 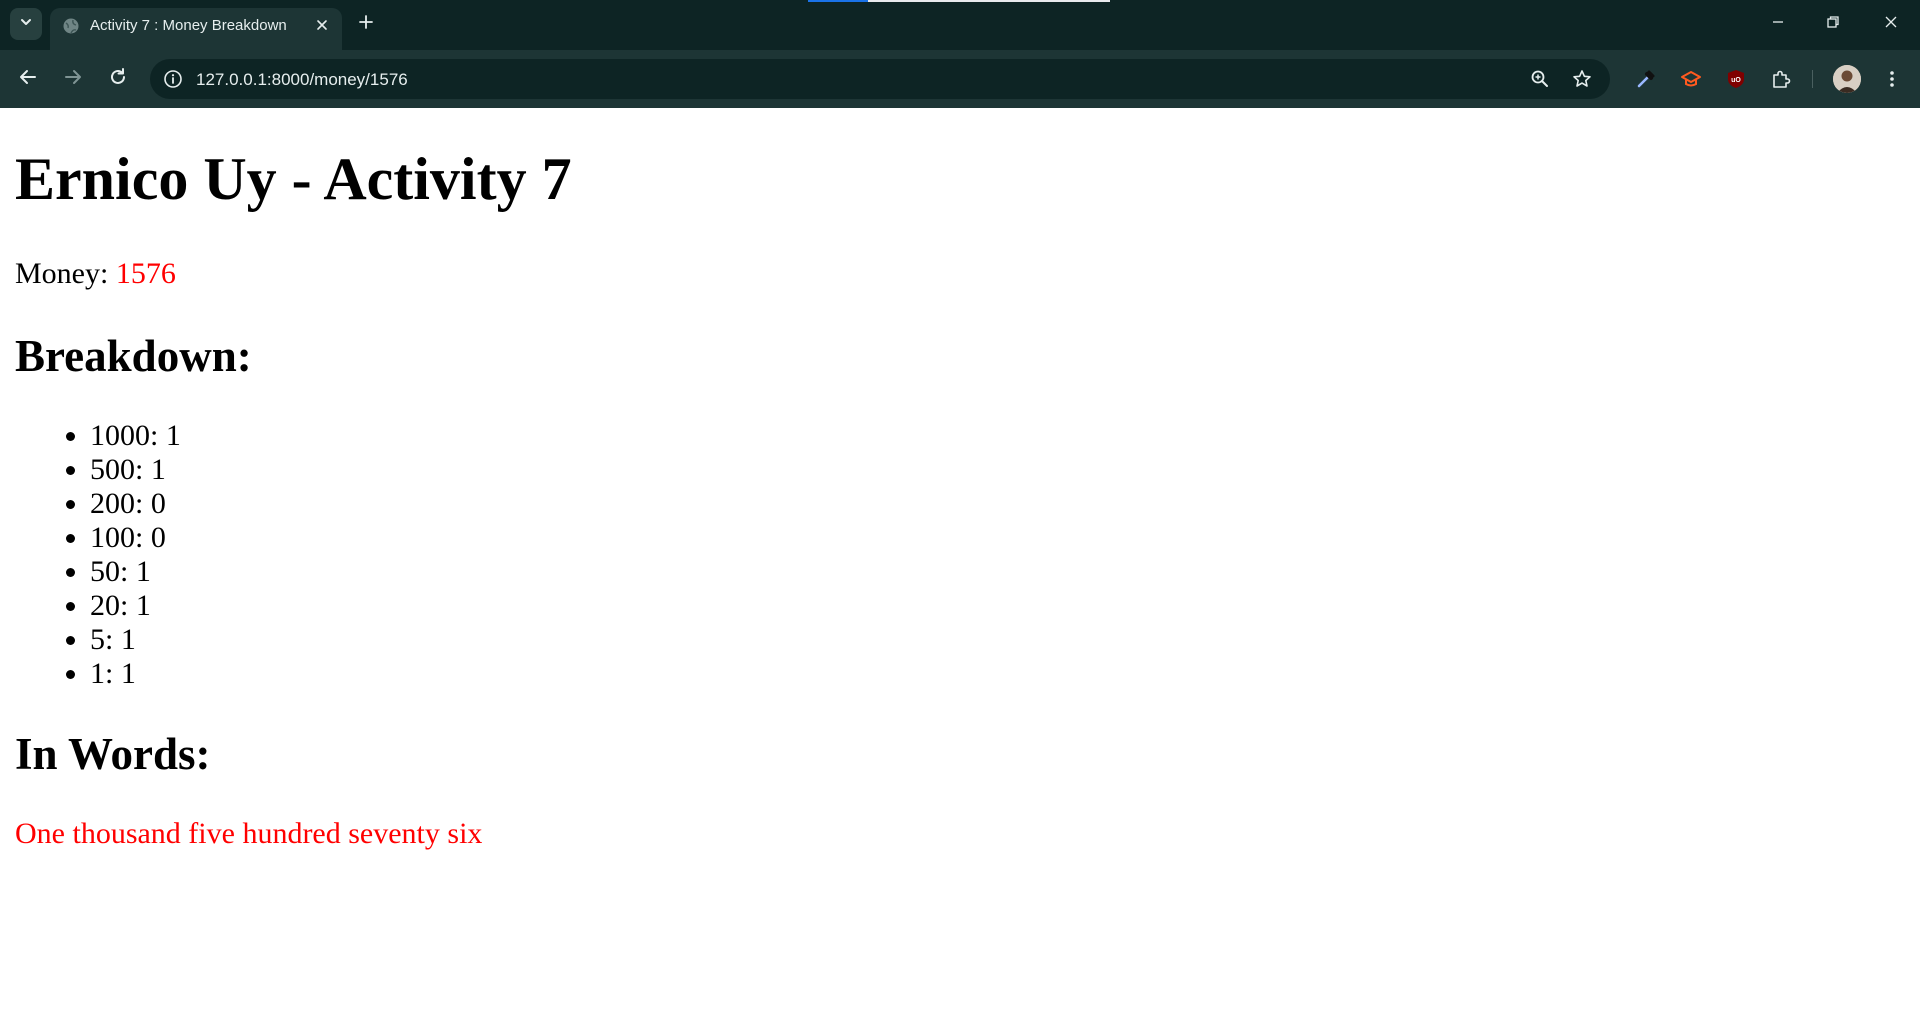 What do you see at coordinates (65, 273) in the screenshot?
I see `money-label: Money:` at bounding box center [65, 273].